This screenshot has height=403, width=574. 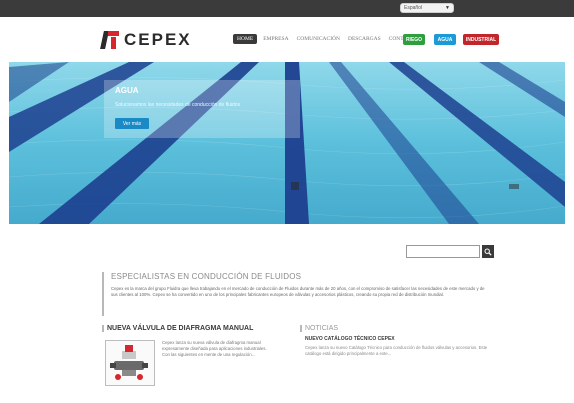 I want to click on nav-item-home: Home, so click(x=245, y=39).